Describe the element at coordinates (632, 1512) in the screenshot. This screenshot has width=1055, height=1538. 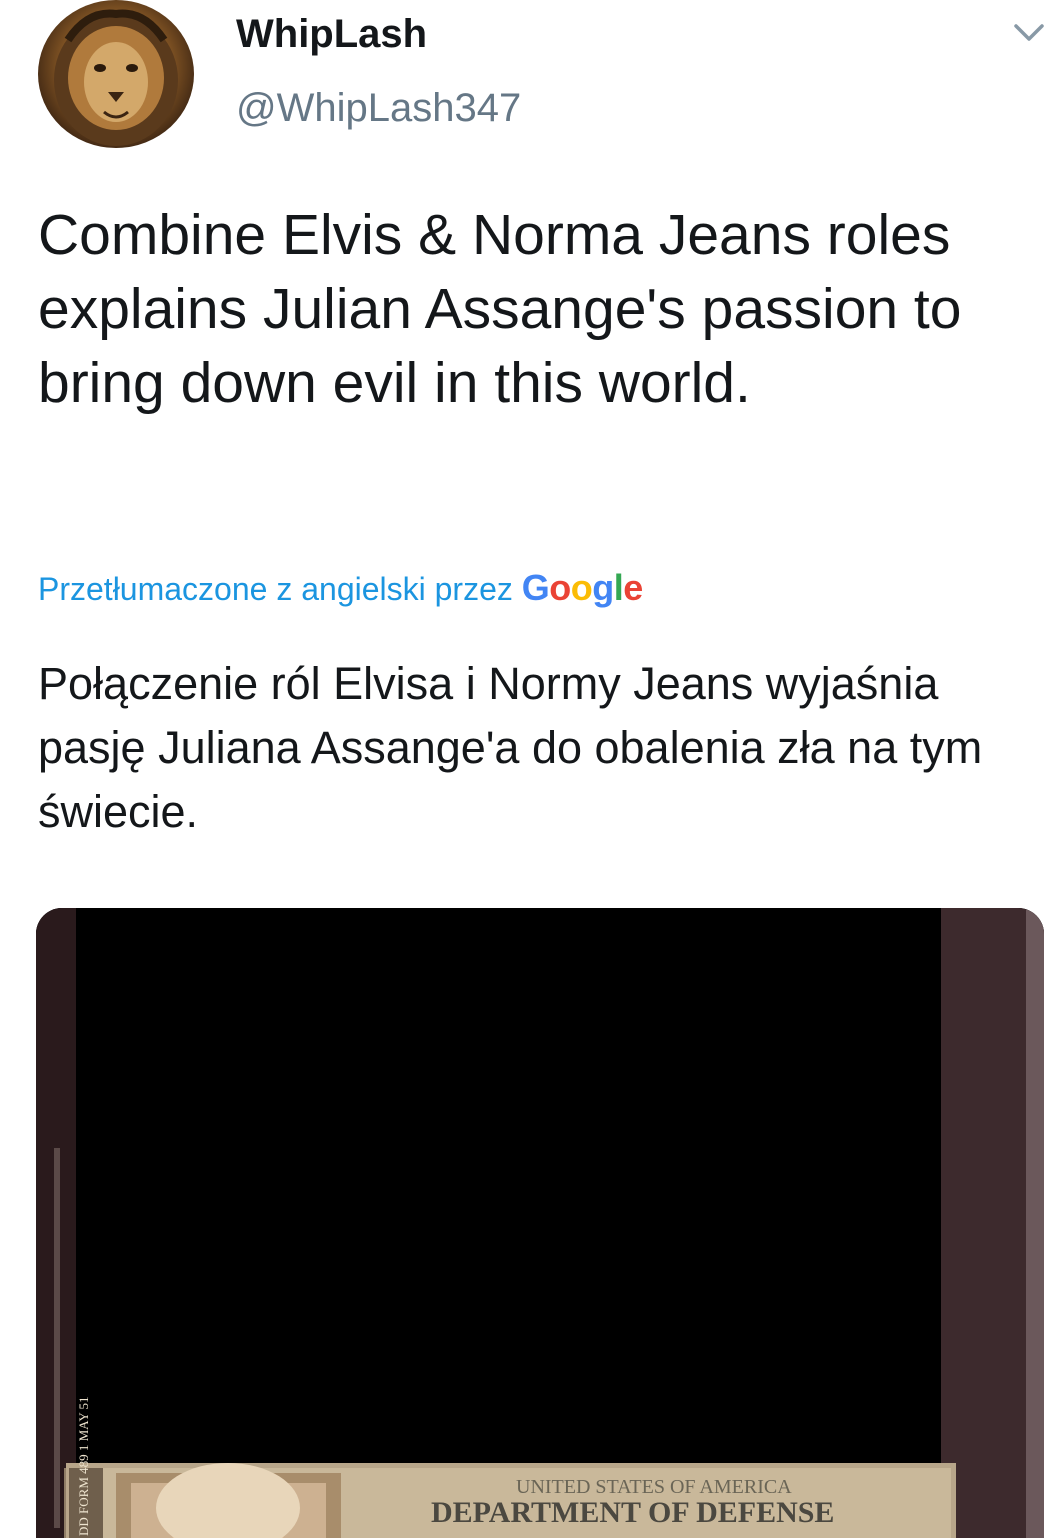
I see `department-title: DEPARTMENT OF DEFENSE` at that location.